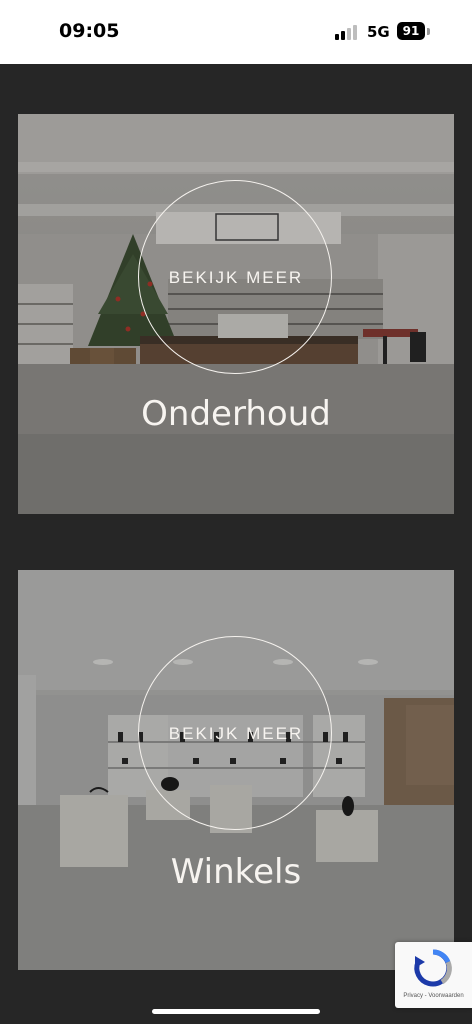 Image resolution: width=472 pixels, height=1024 pixels. Describe the element at coordinates (433, 968) in the screenshot. I see `recaptcha-icon` at that location.